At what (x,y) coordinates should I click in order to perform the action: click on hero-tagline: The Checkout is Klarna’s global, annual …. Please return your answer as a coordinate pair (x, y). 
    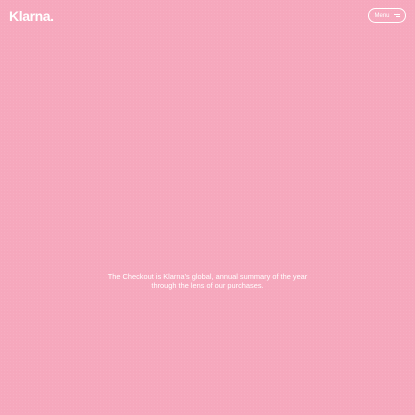
    Looking at the image, I should click on (207, 281).